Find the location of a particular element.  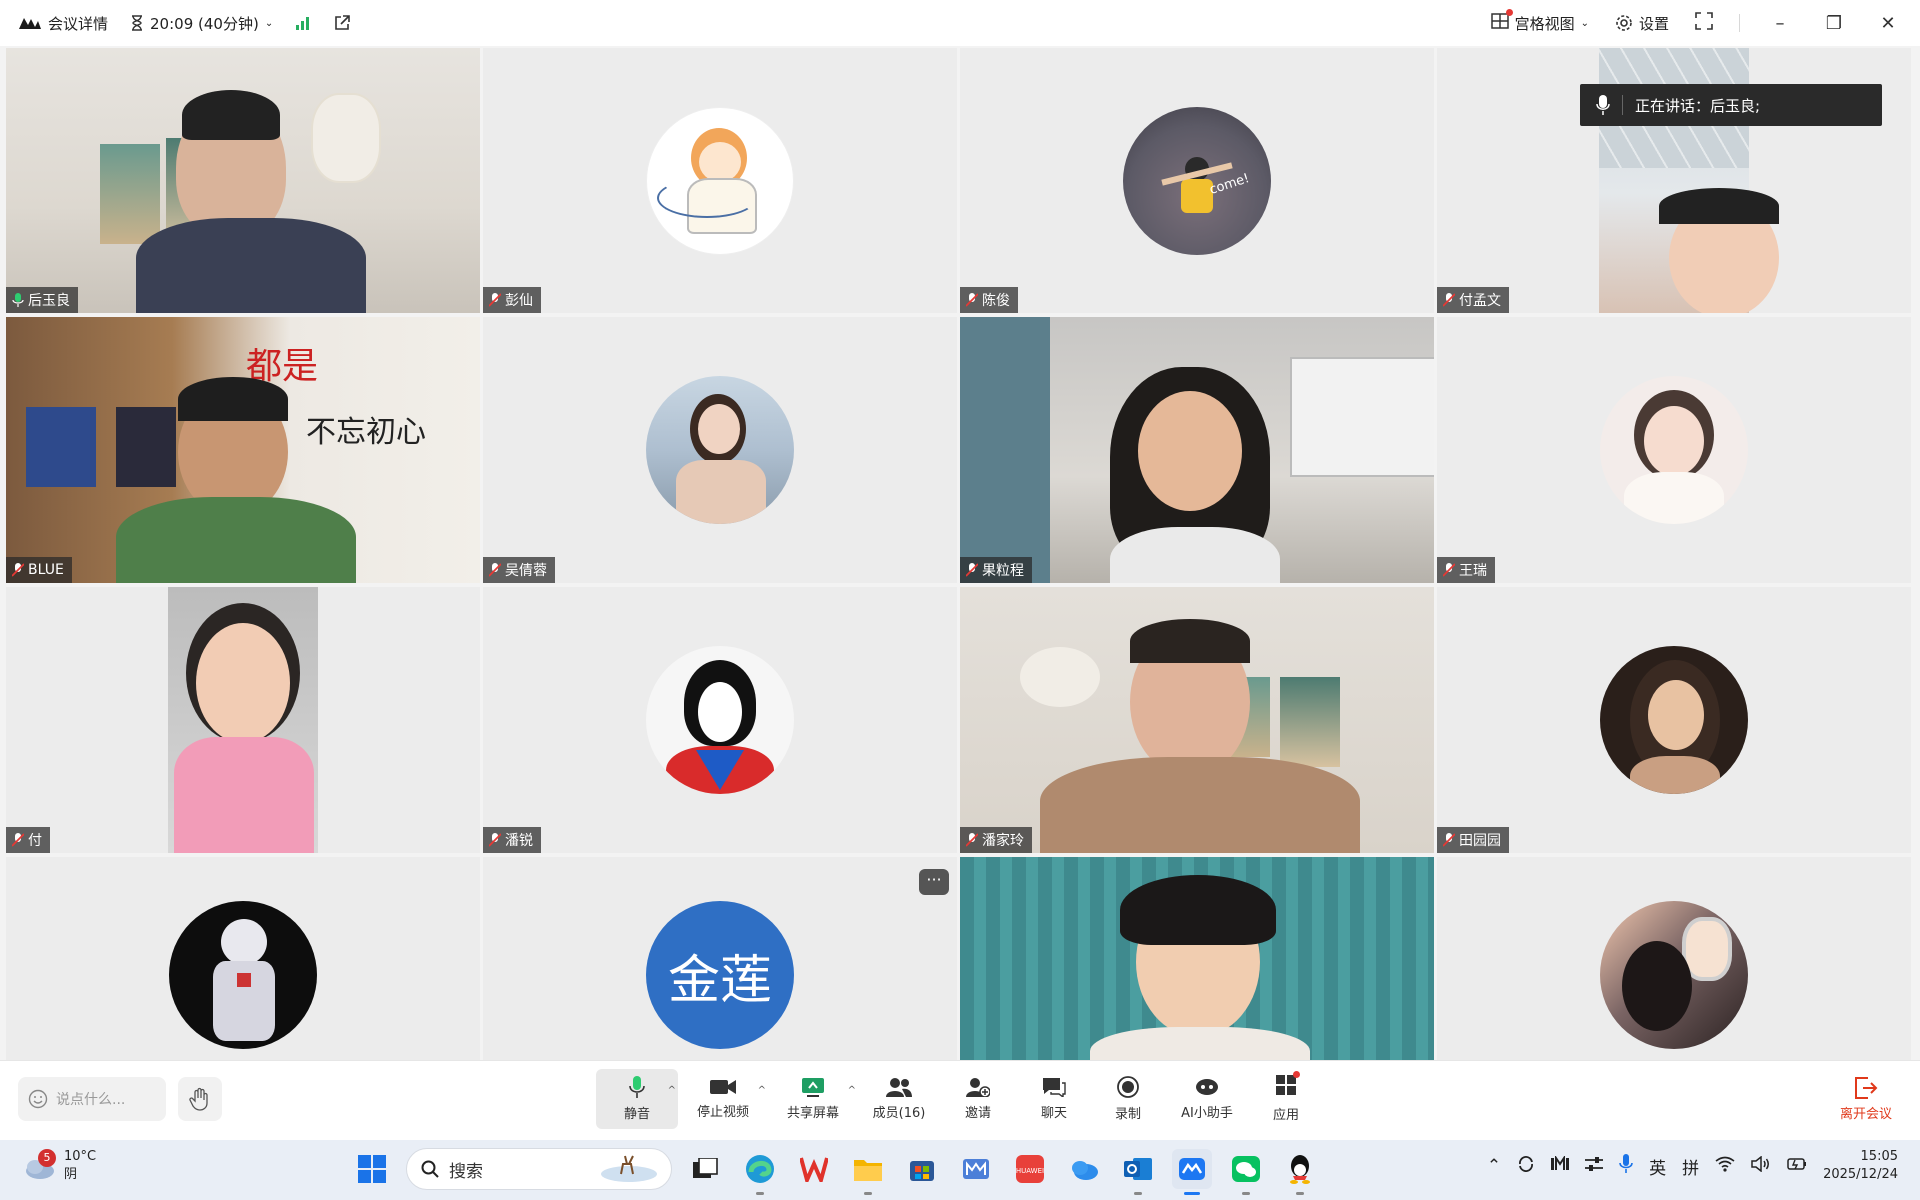

microsoft-store-icon is located at coordinates (922, 1169).